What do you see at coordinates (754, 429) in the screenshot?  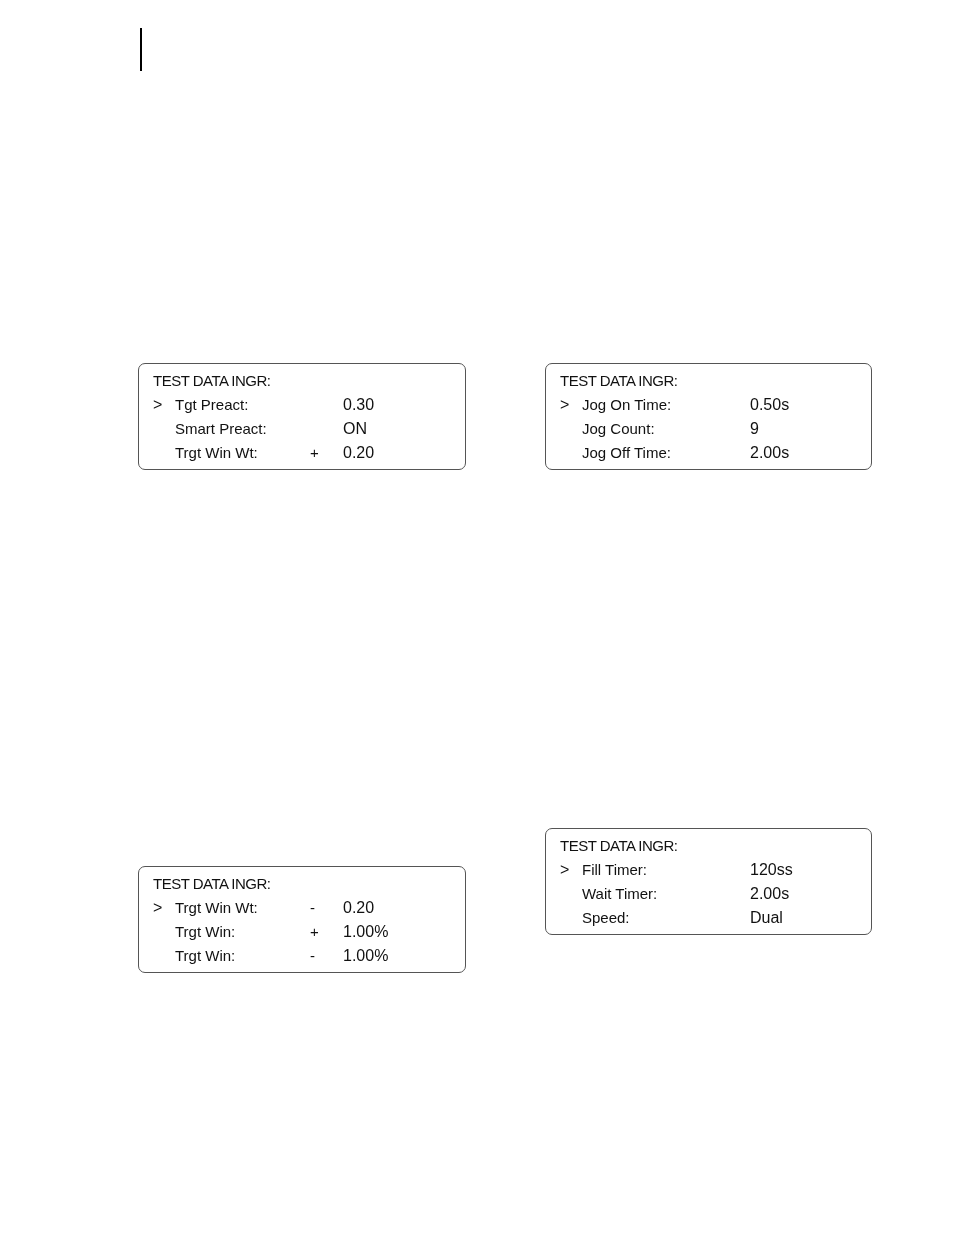 I see `setting-value: 9` at bounding box center [754, 429].